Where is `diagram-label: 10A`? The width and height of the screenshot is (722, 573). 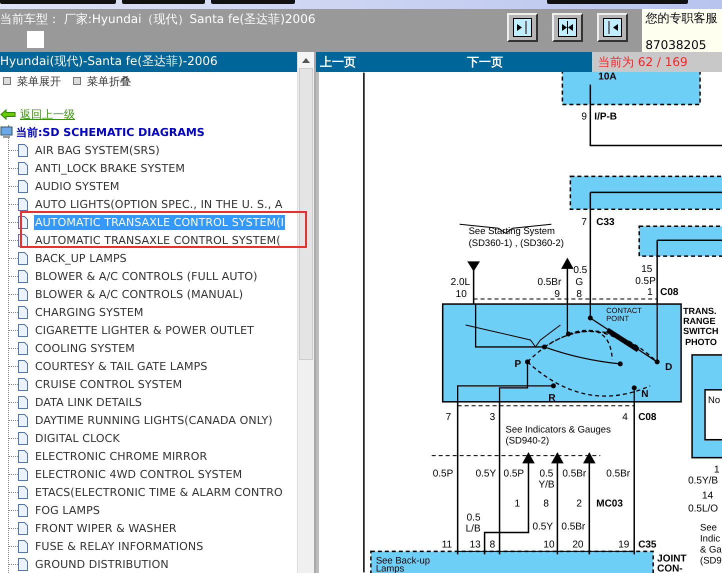
diagram-label: 10A is located at coordinates (607, 77).